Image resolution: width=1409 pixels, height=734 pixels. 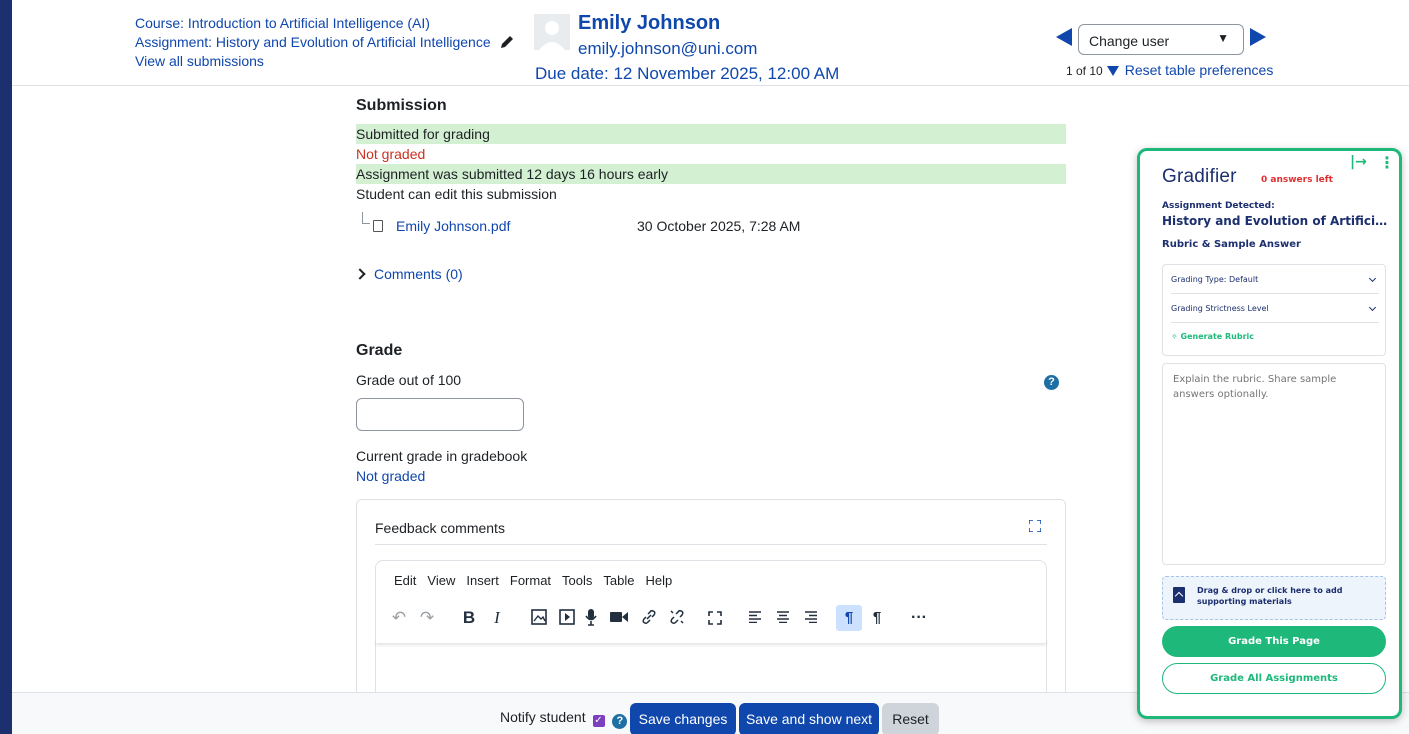 I want to click on current-grade-label: Current grade in gradebook, so click(x=442, y=456).